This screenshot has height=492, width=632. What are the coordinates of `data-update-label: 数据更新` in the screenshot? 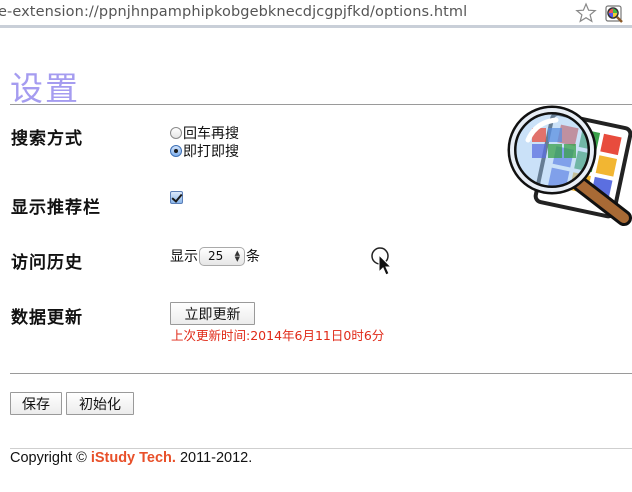 It's located at (47, 318).